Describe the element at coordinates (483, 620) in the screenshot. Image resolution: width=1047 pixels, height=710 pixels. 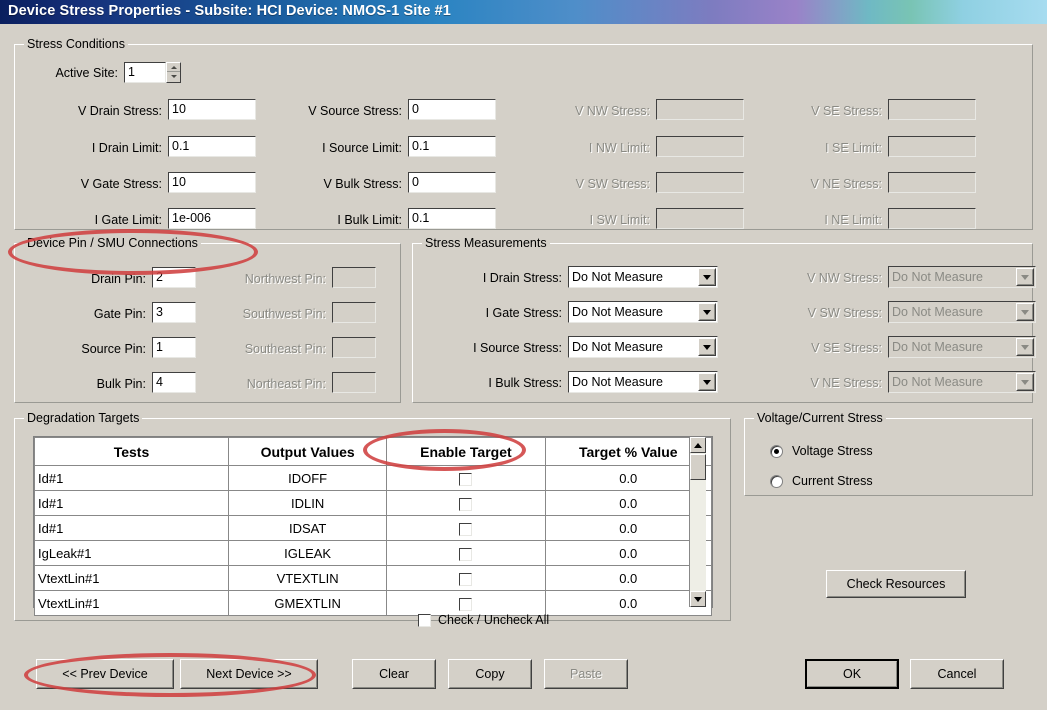
I see `check-uncheck-all-row: Check / Uncheck All` at that location.